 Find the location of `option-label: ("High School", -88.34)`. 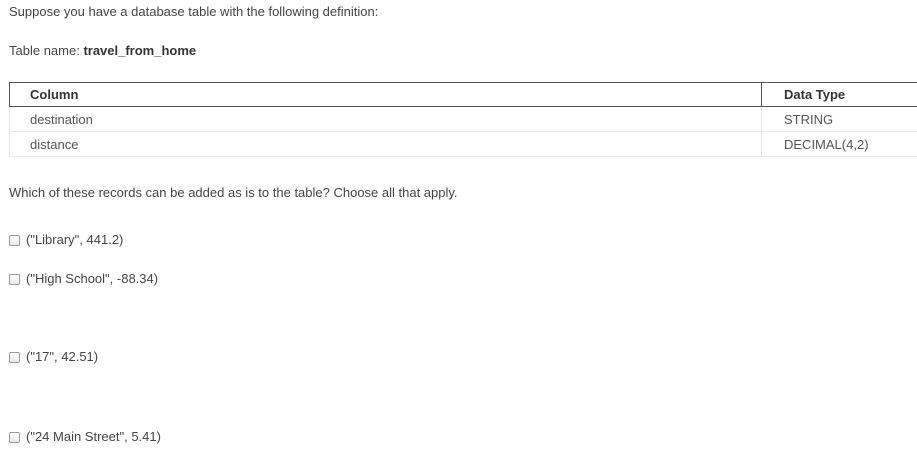

option-label: ("High School", -88.34) is located at coordinates (92, 278).